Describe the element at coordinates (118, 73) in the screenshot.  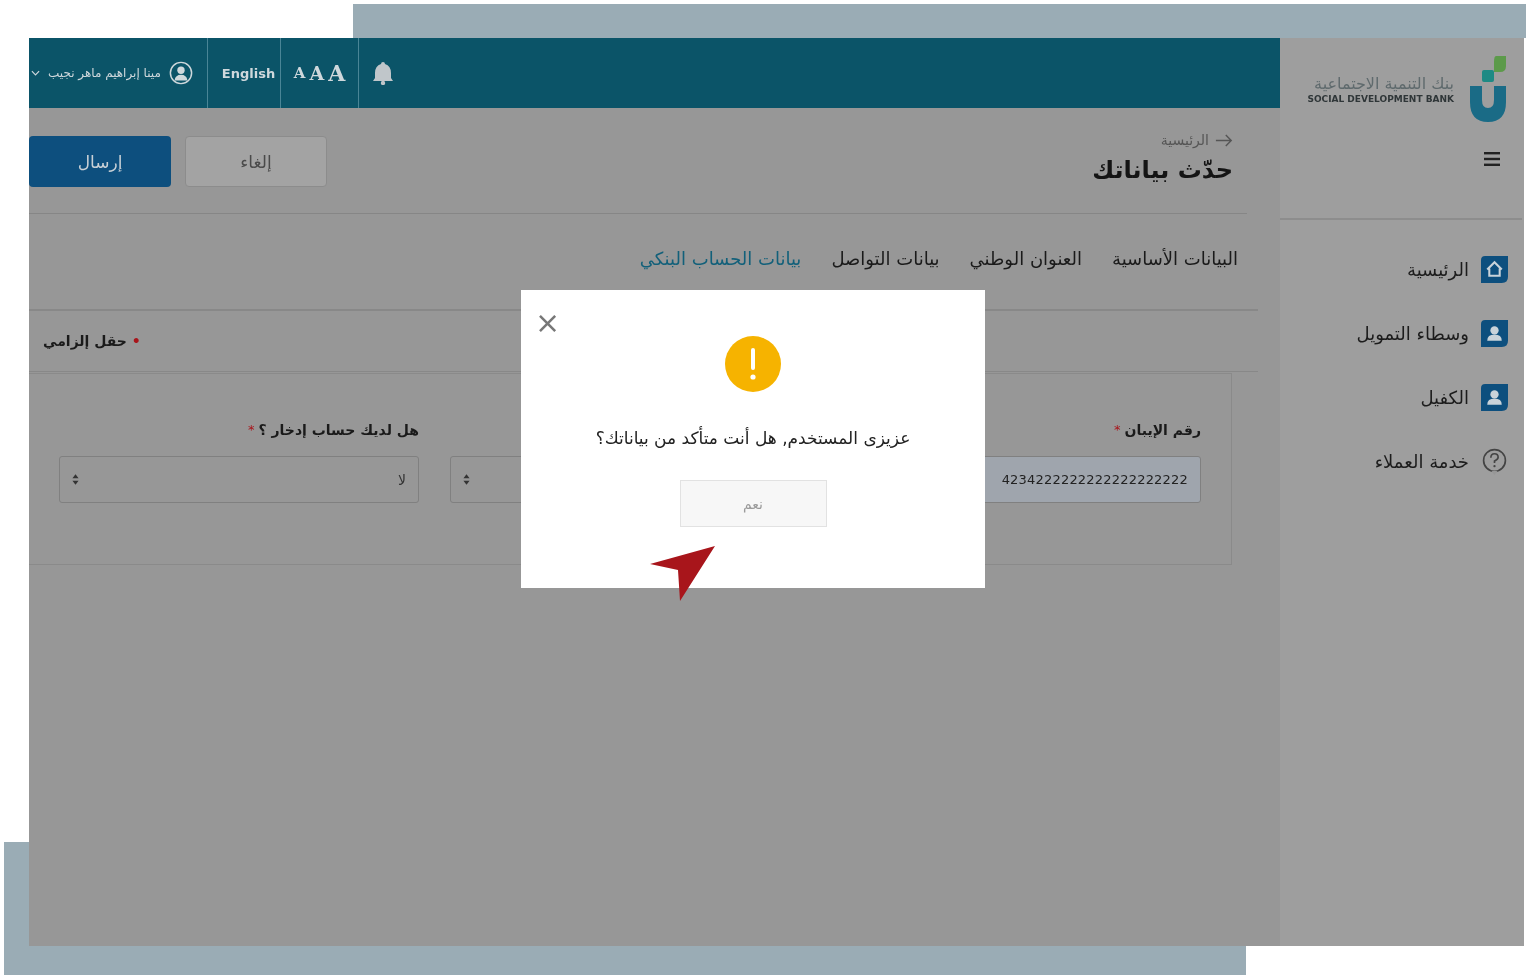
I see `user-menu: مينا إبراهيم ماهر نجيب` at that location.